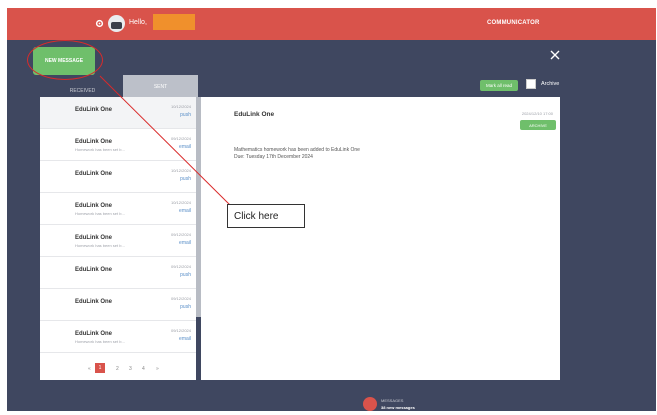 The image size is (657, 415). Describe the element at coordinates (138, 22) in the screenshot. I see `greeting-text: Hello,` at that location.